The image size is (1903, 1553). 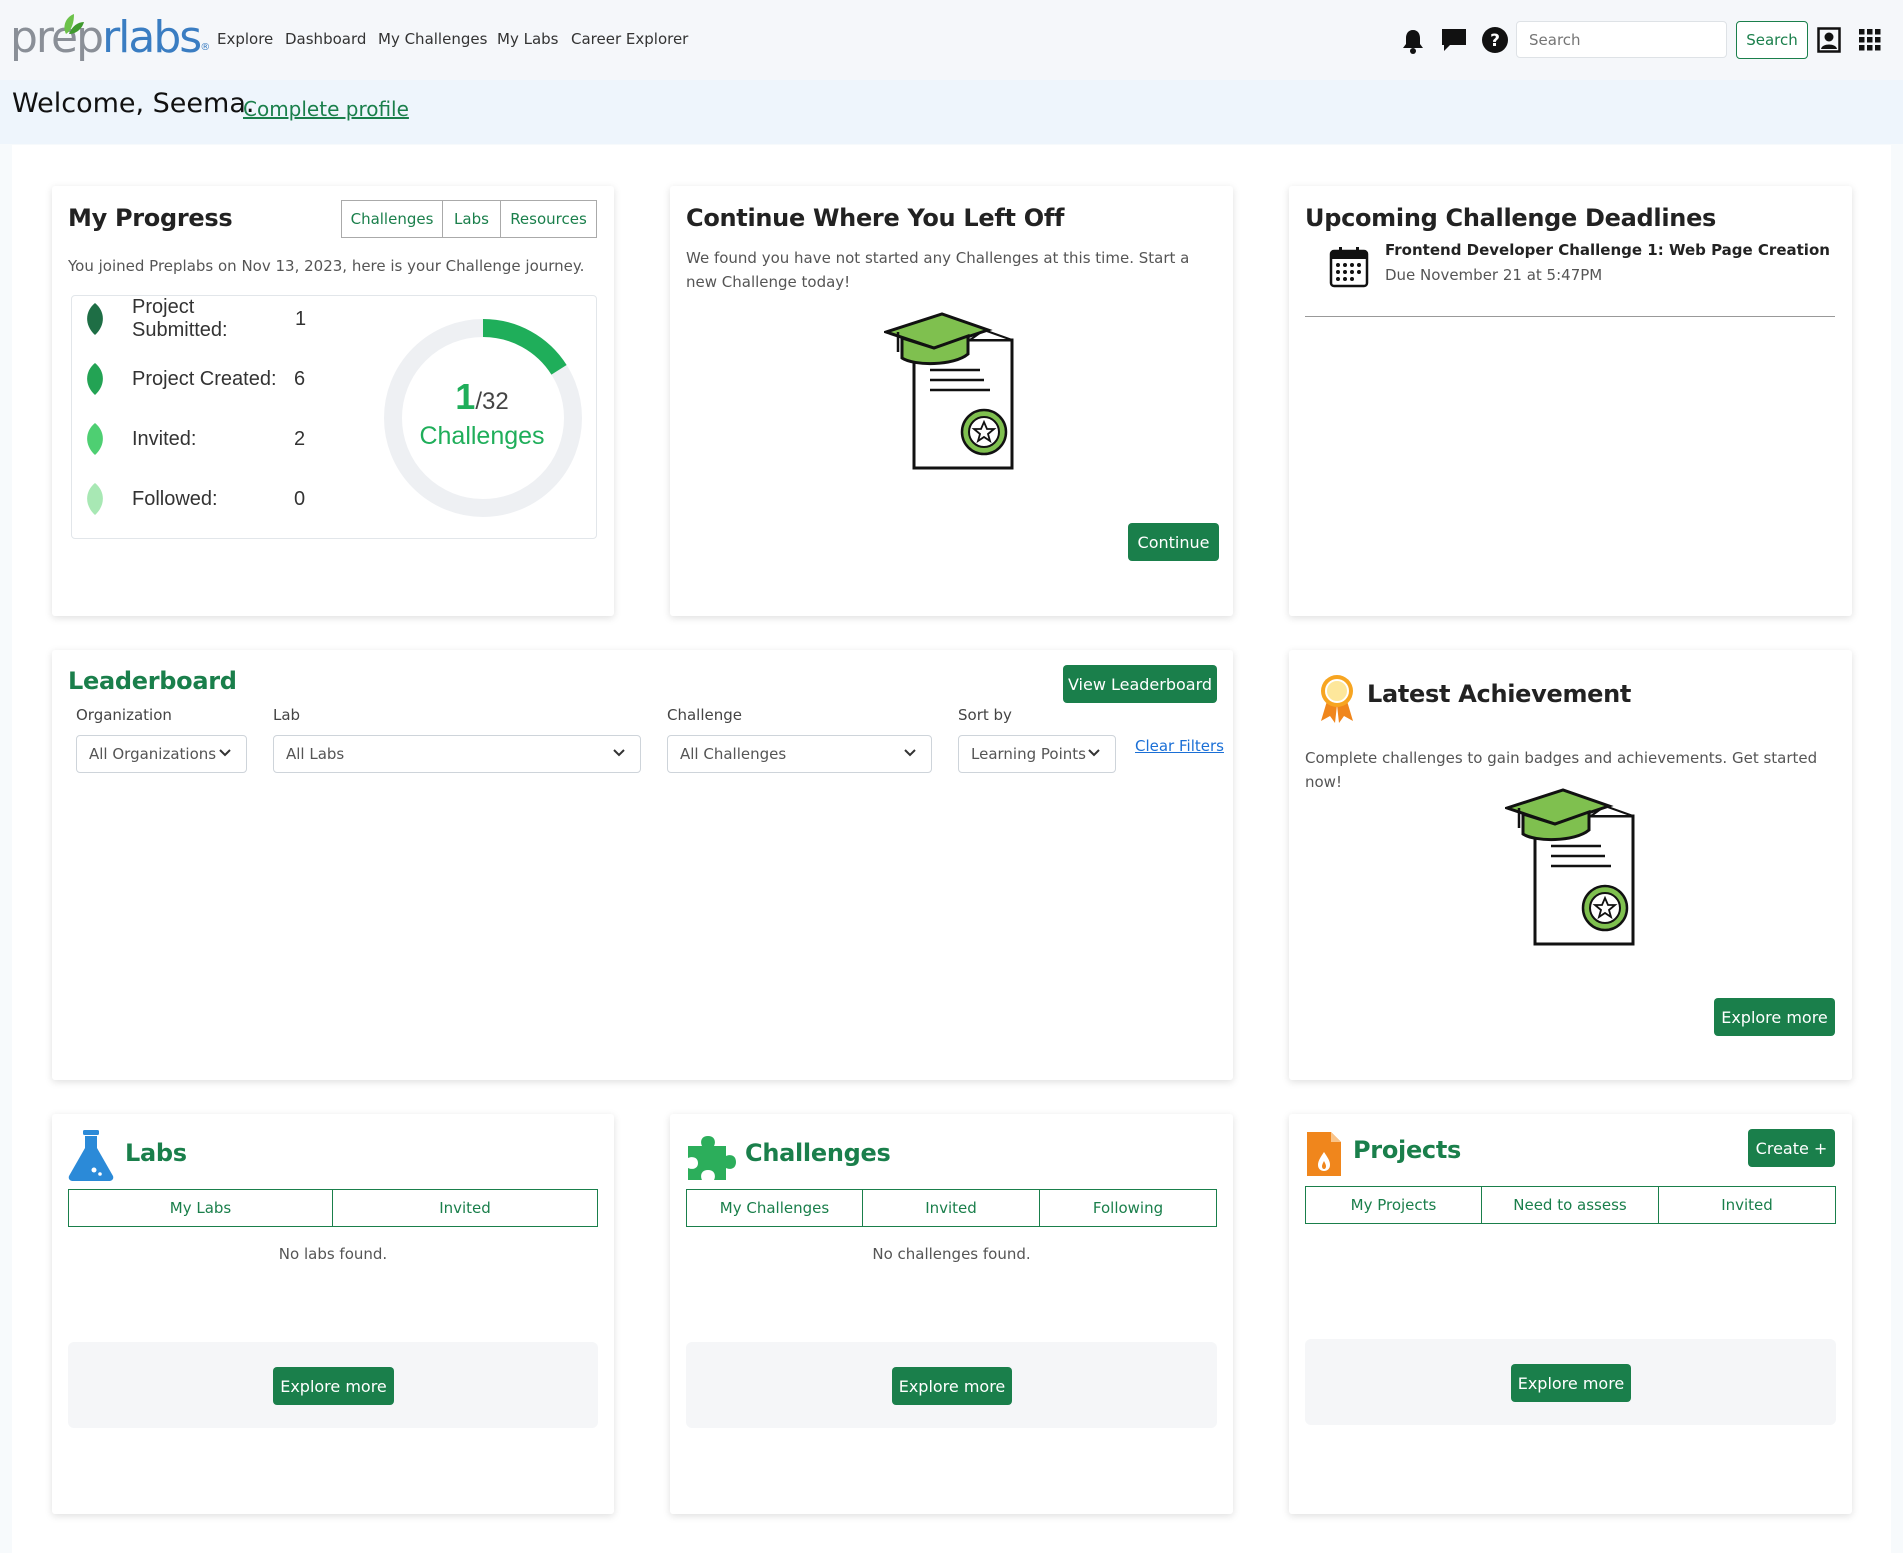 What do you see at coordinates (1621, 39) in the screenshot?
I see `search-input` at bounding box center [1621, 39].